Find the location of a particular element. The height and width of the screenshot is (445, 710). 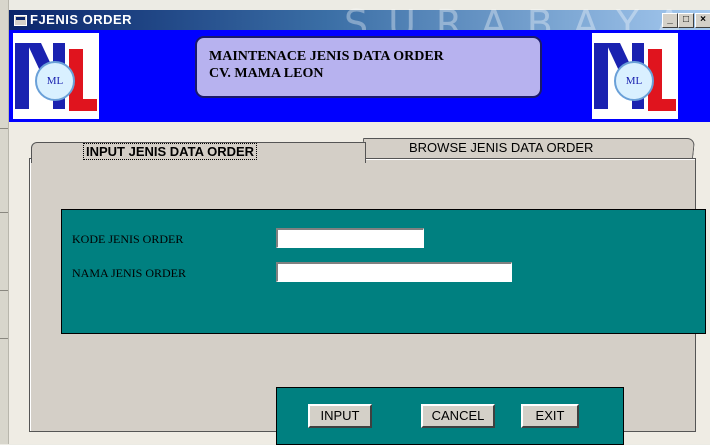

nama-jenis-order-input is located at coordinates (394, 272).